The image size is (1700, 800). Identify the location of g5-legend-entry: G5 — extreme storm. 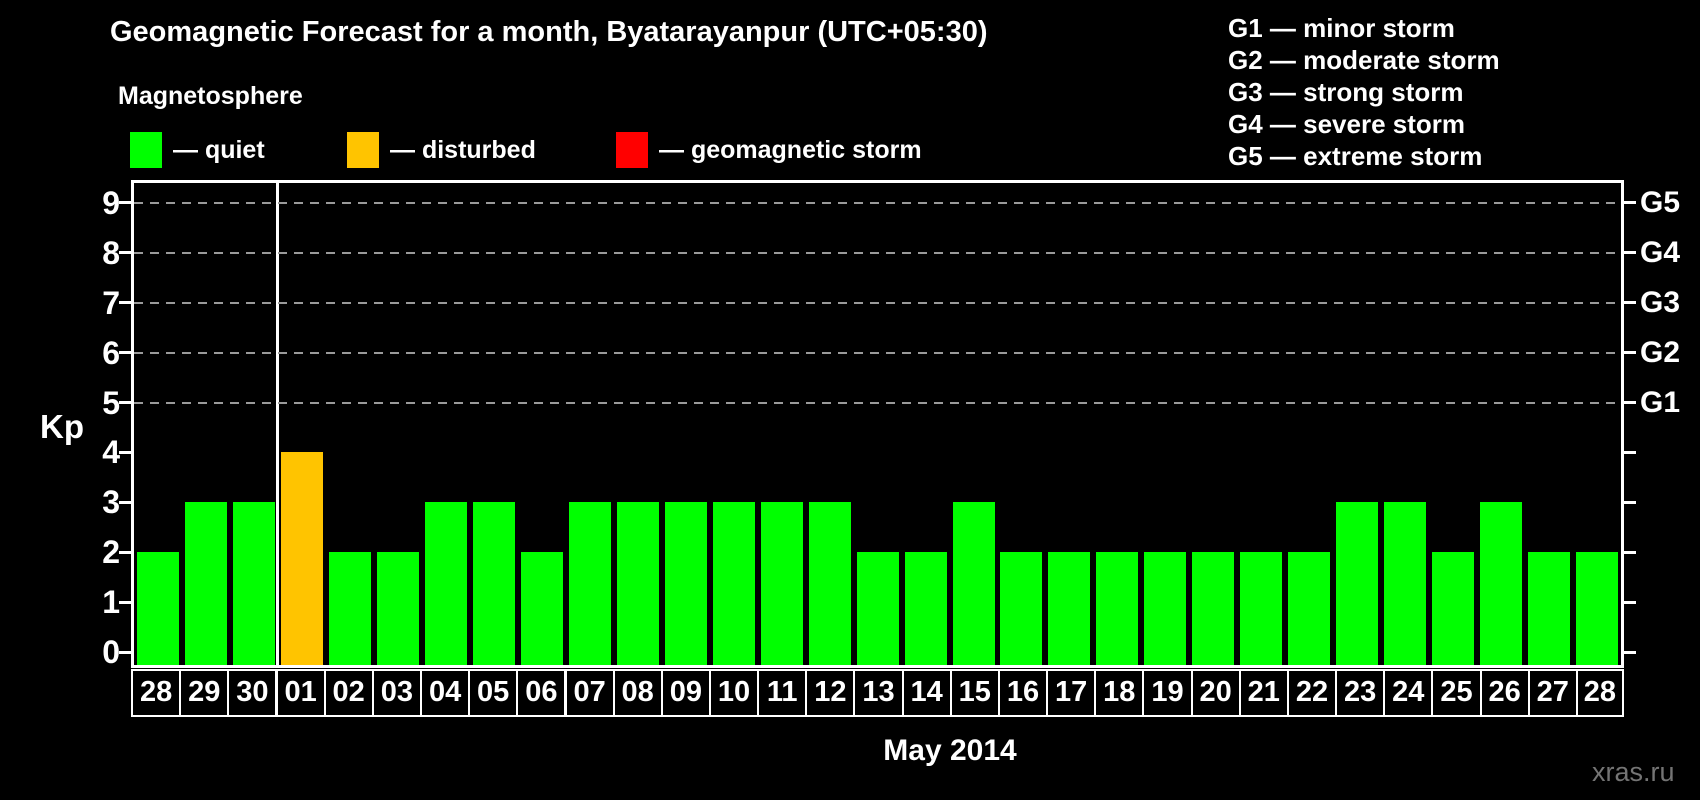
(1355, 156).